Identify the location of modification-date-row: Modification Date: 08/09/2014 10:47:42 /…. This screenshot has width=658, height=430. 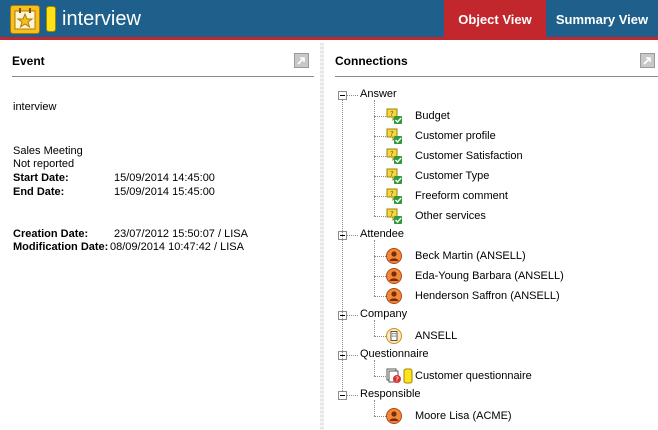
(163, 247).